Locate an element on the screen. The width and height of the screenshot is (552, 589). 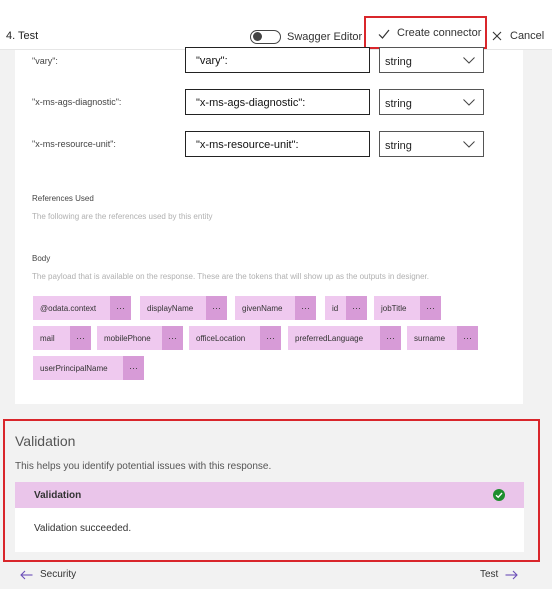
token-label: surname is located at coordinates (430, 338).